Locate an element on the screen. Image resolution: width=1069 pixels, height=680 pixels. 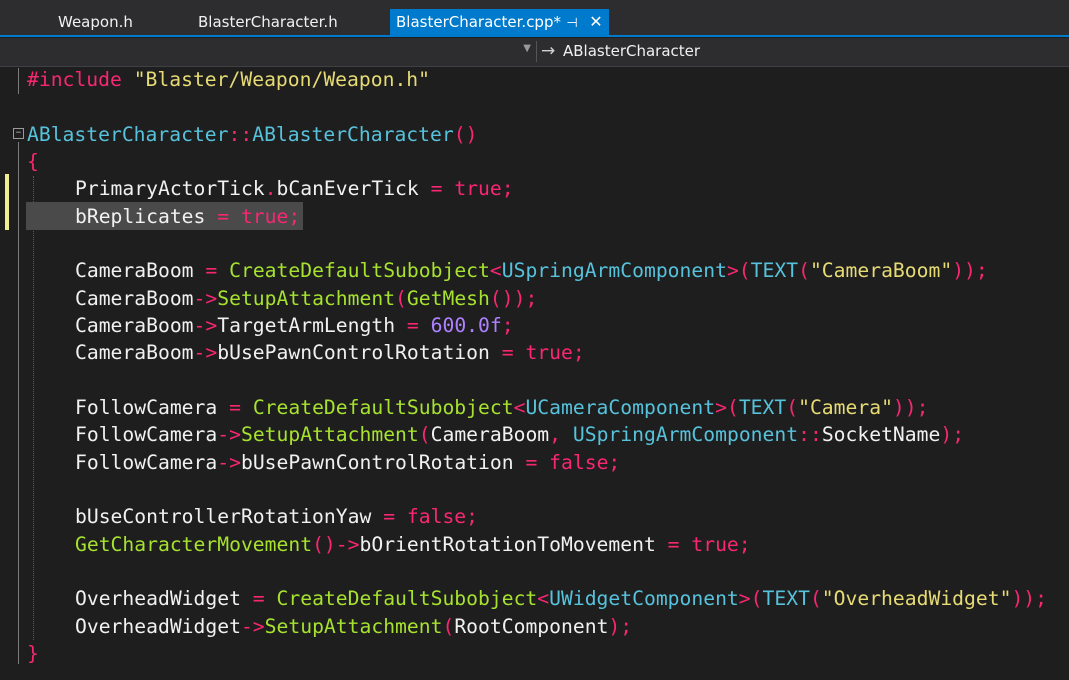
code-token: ()); is located at coordinates (513, 298).